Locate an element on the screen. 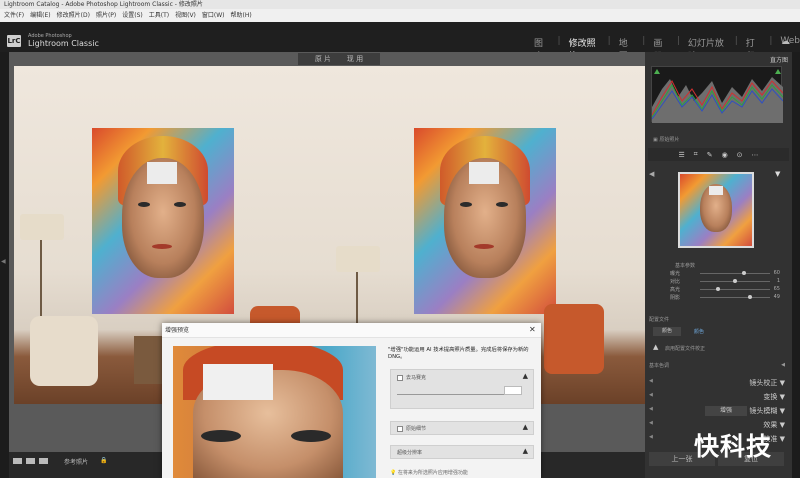 The width and height of the screenshot is (800, 478). view-yx-icon is located at coordinates (43, 461).